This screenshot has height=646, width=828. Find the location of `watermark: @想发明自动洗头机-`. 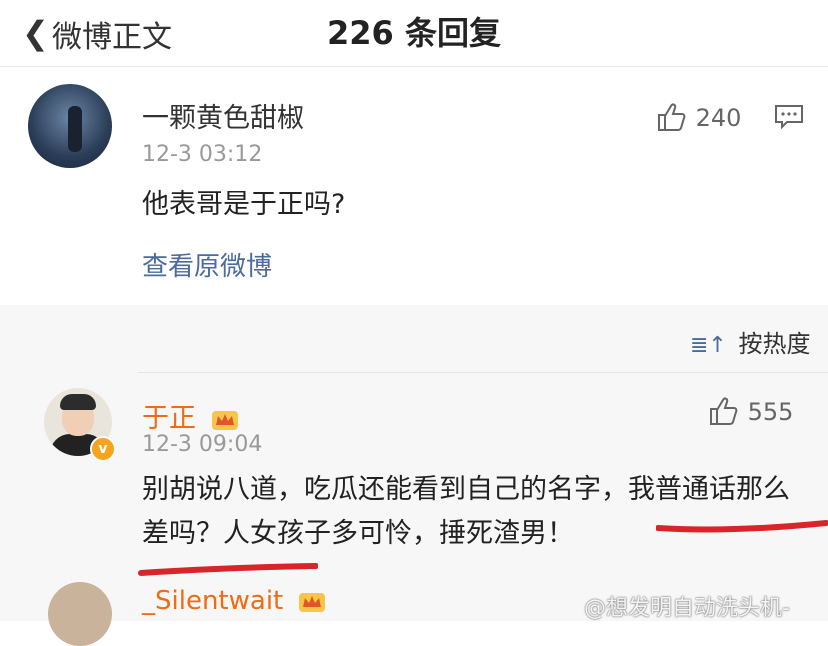

watermark: @想发明自动洗头机- is located at coordinates (687, 608).